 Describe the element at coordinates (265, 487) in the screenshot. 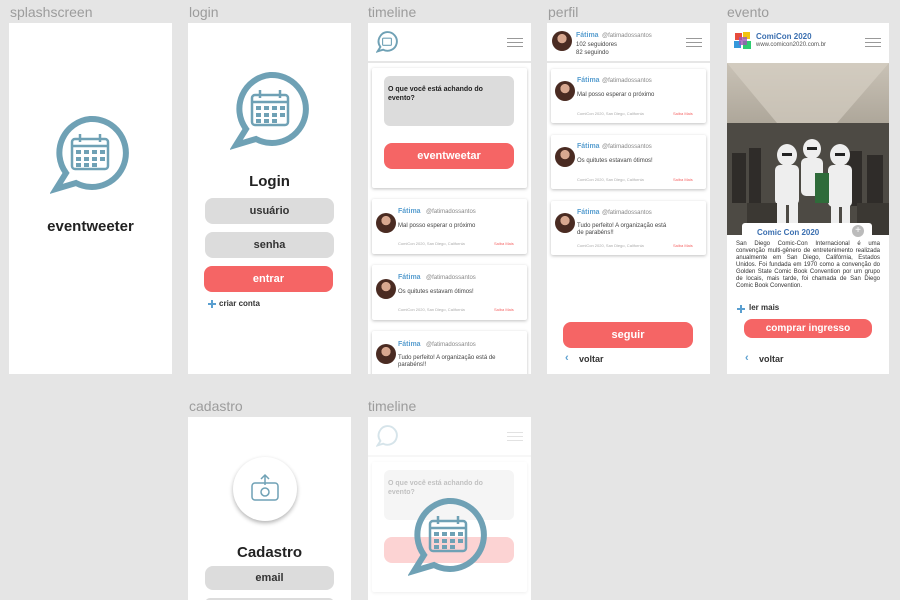

I see `camera-upload-icon` at that location.